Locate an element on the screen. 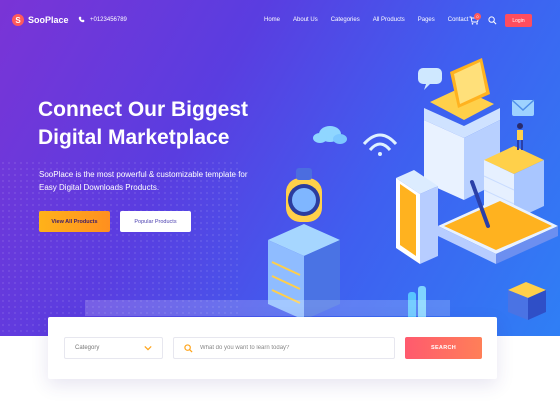 Image resolution: width=560 pixels, height=420 pixels. search-panel-shadow is located at coordinates (267, 308).